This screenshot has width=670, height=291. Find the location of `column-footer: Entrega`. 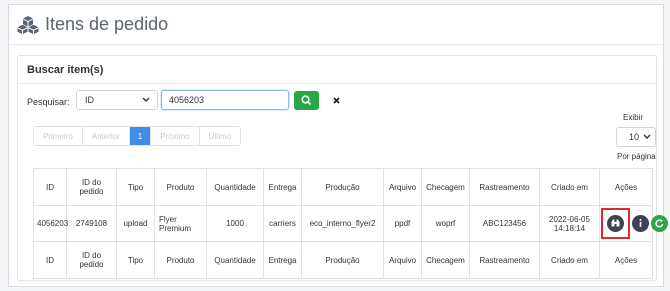

column-footer: Entrega is located at coordinates (282, 260).